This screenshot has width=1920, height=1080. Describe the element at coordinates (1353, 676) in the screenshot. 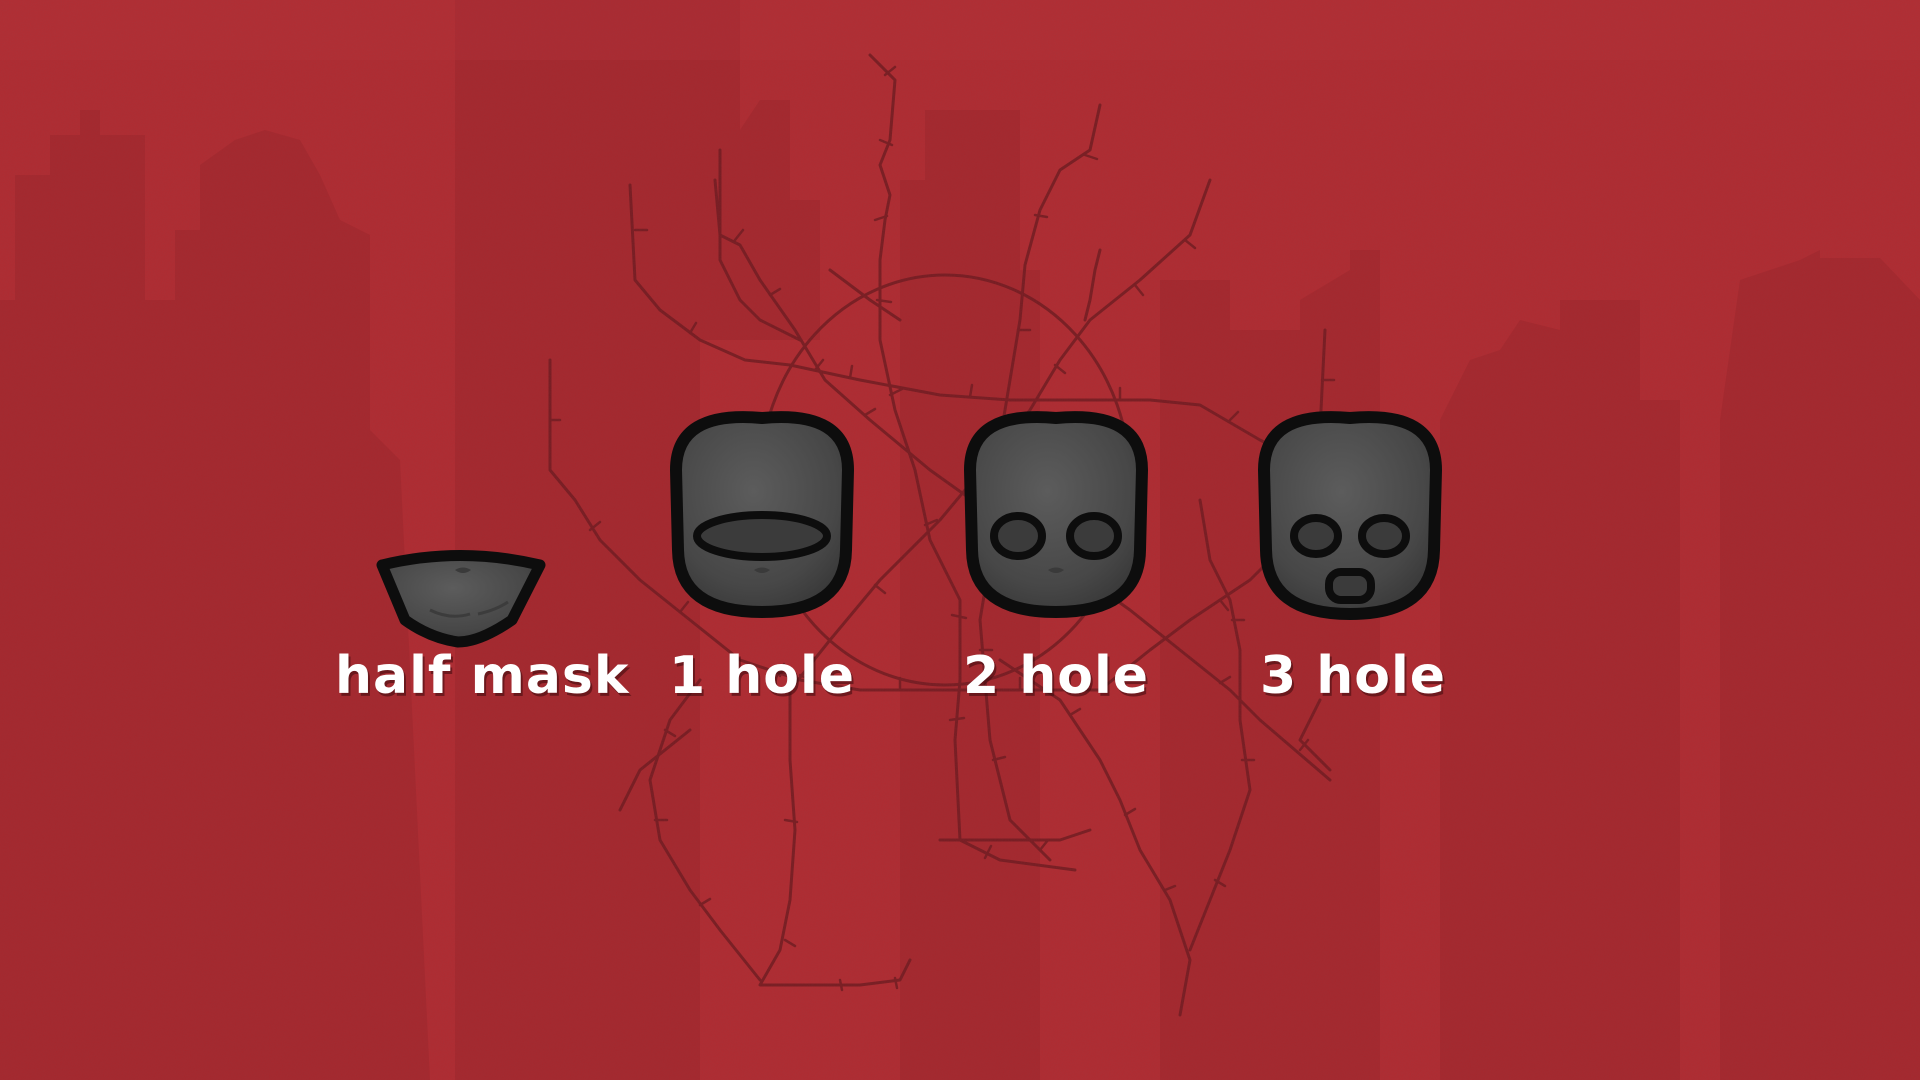

I see `three-hole-label: 3 hole` at that location.